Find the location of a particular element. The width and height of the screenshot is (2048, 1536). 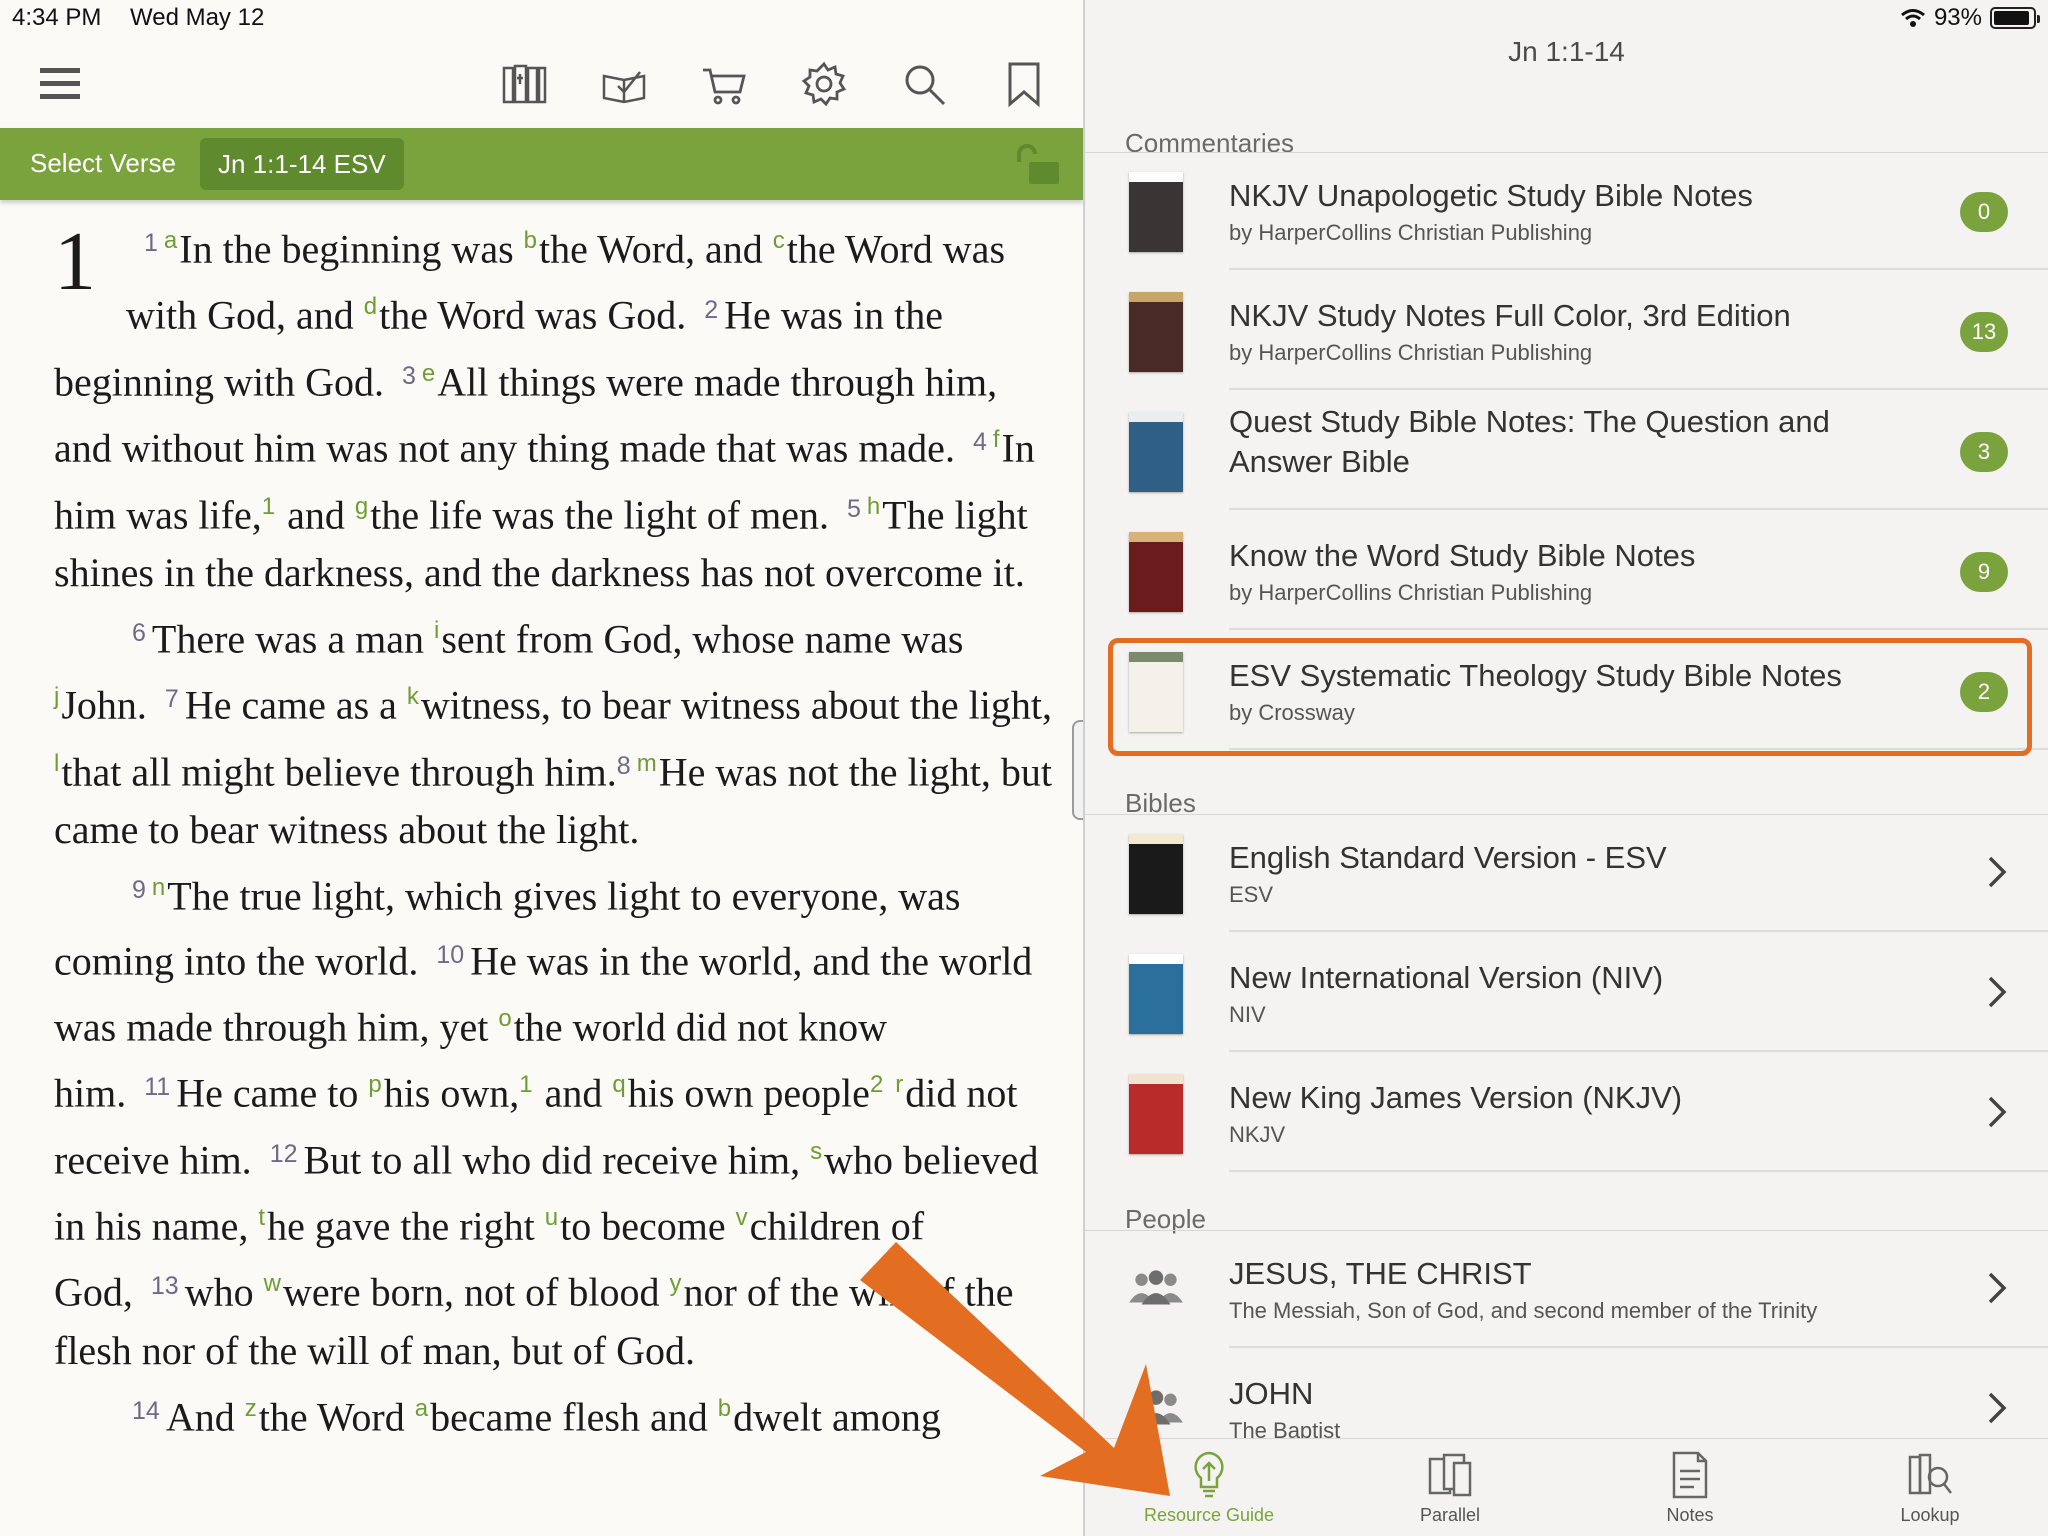

resource-row: New King James Version (NKJV) NKJV is located at coordinates (1566, 1112).